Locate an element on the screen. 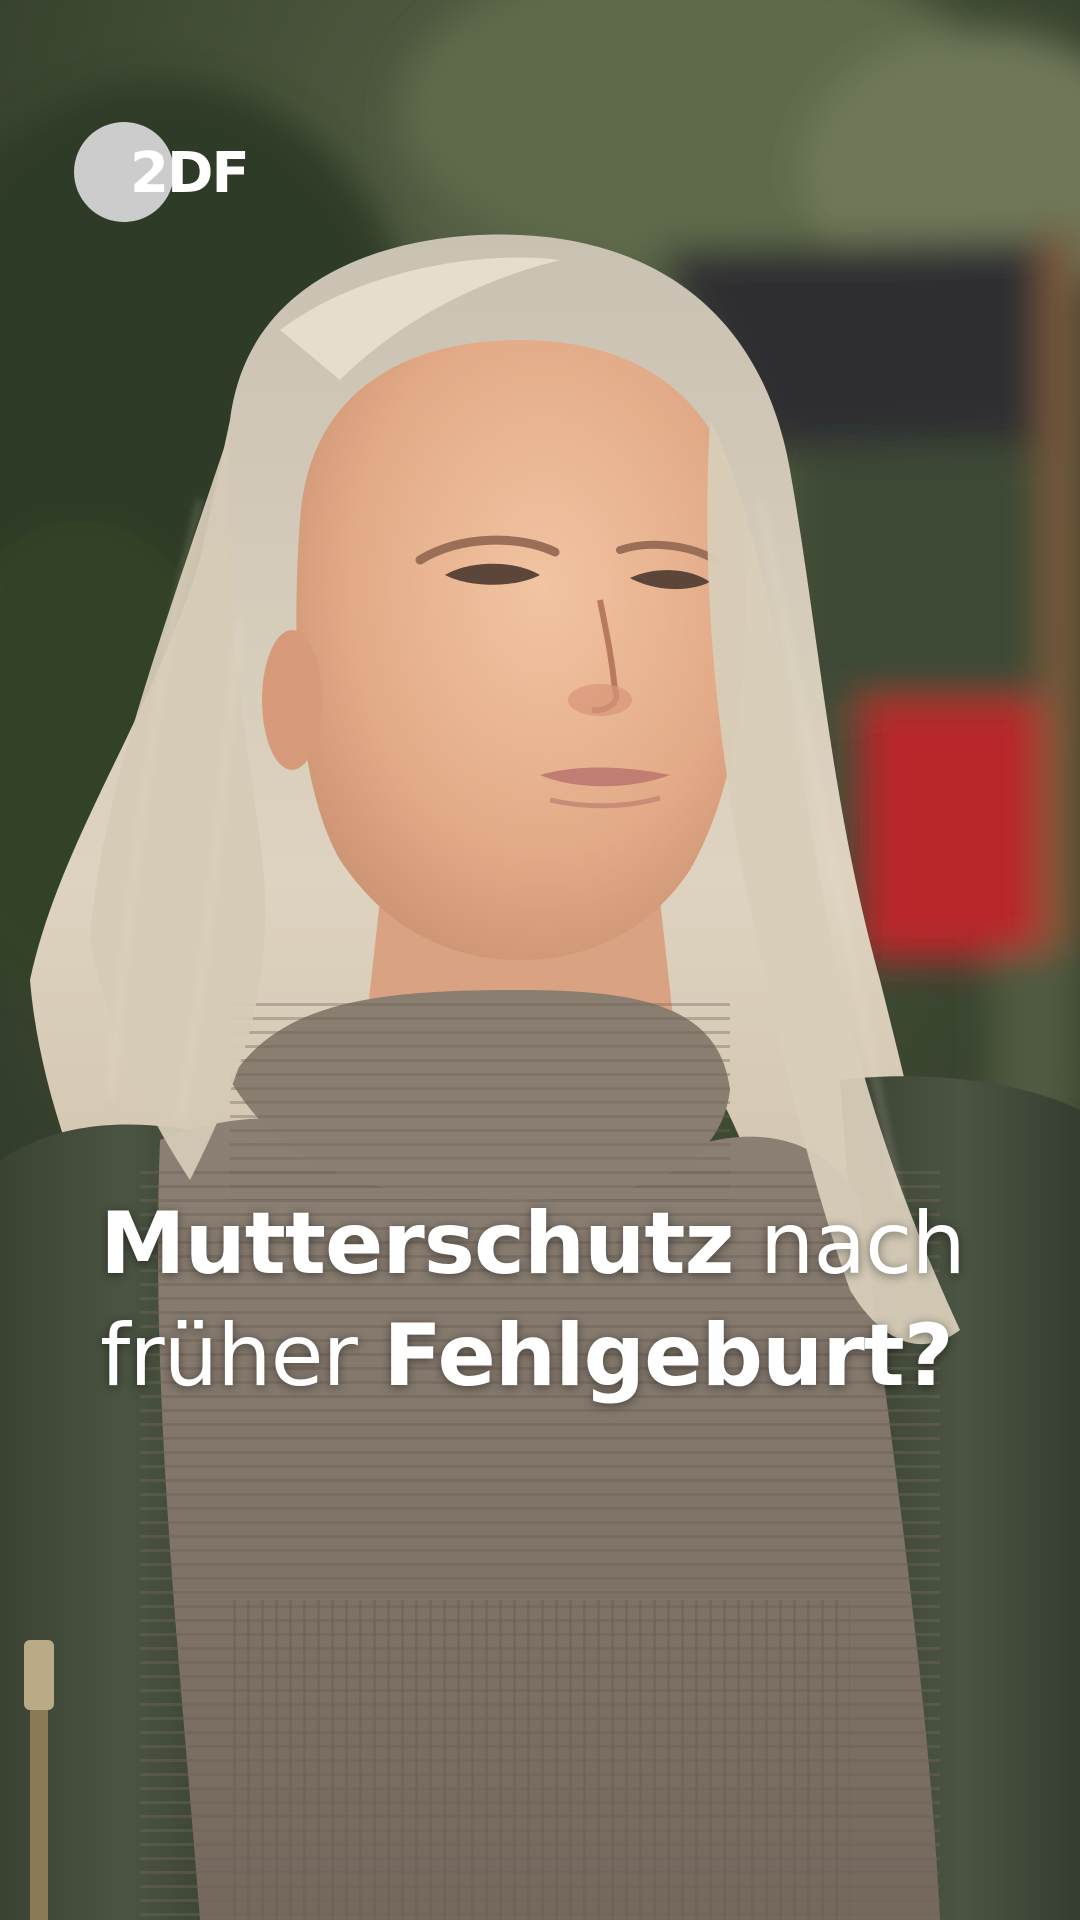 The image size is (1080, 1920). caption-line-2: früher Fehlgeburt? is located at coordinates (550, 1356).